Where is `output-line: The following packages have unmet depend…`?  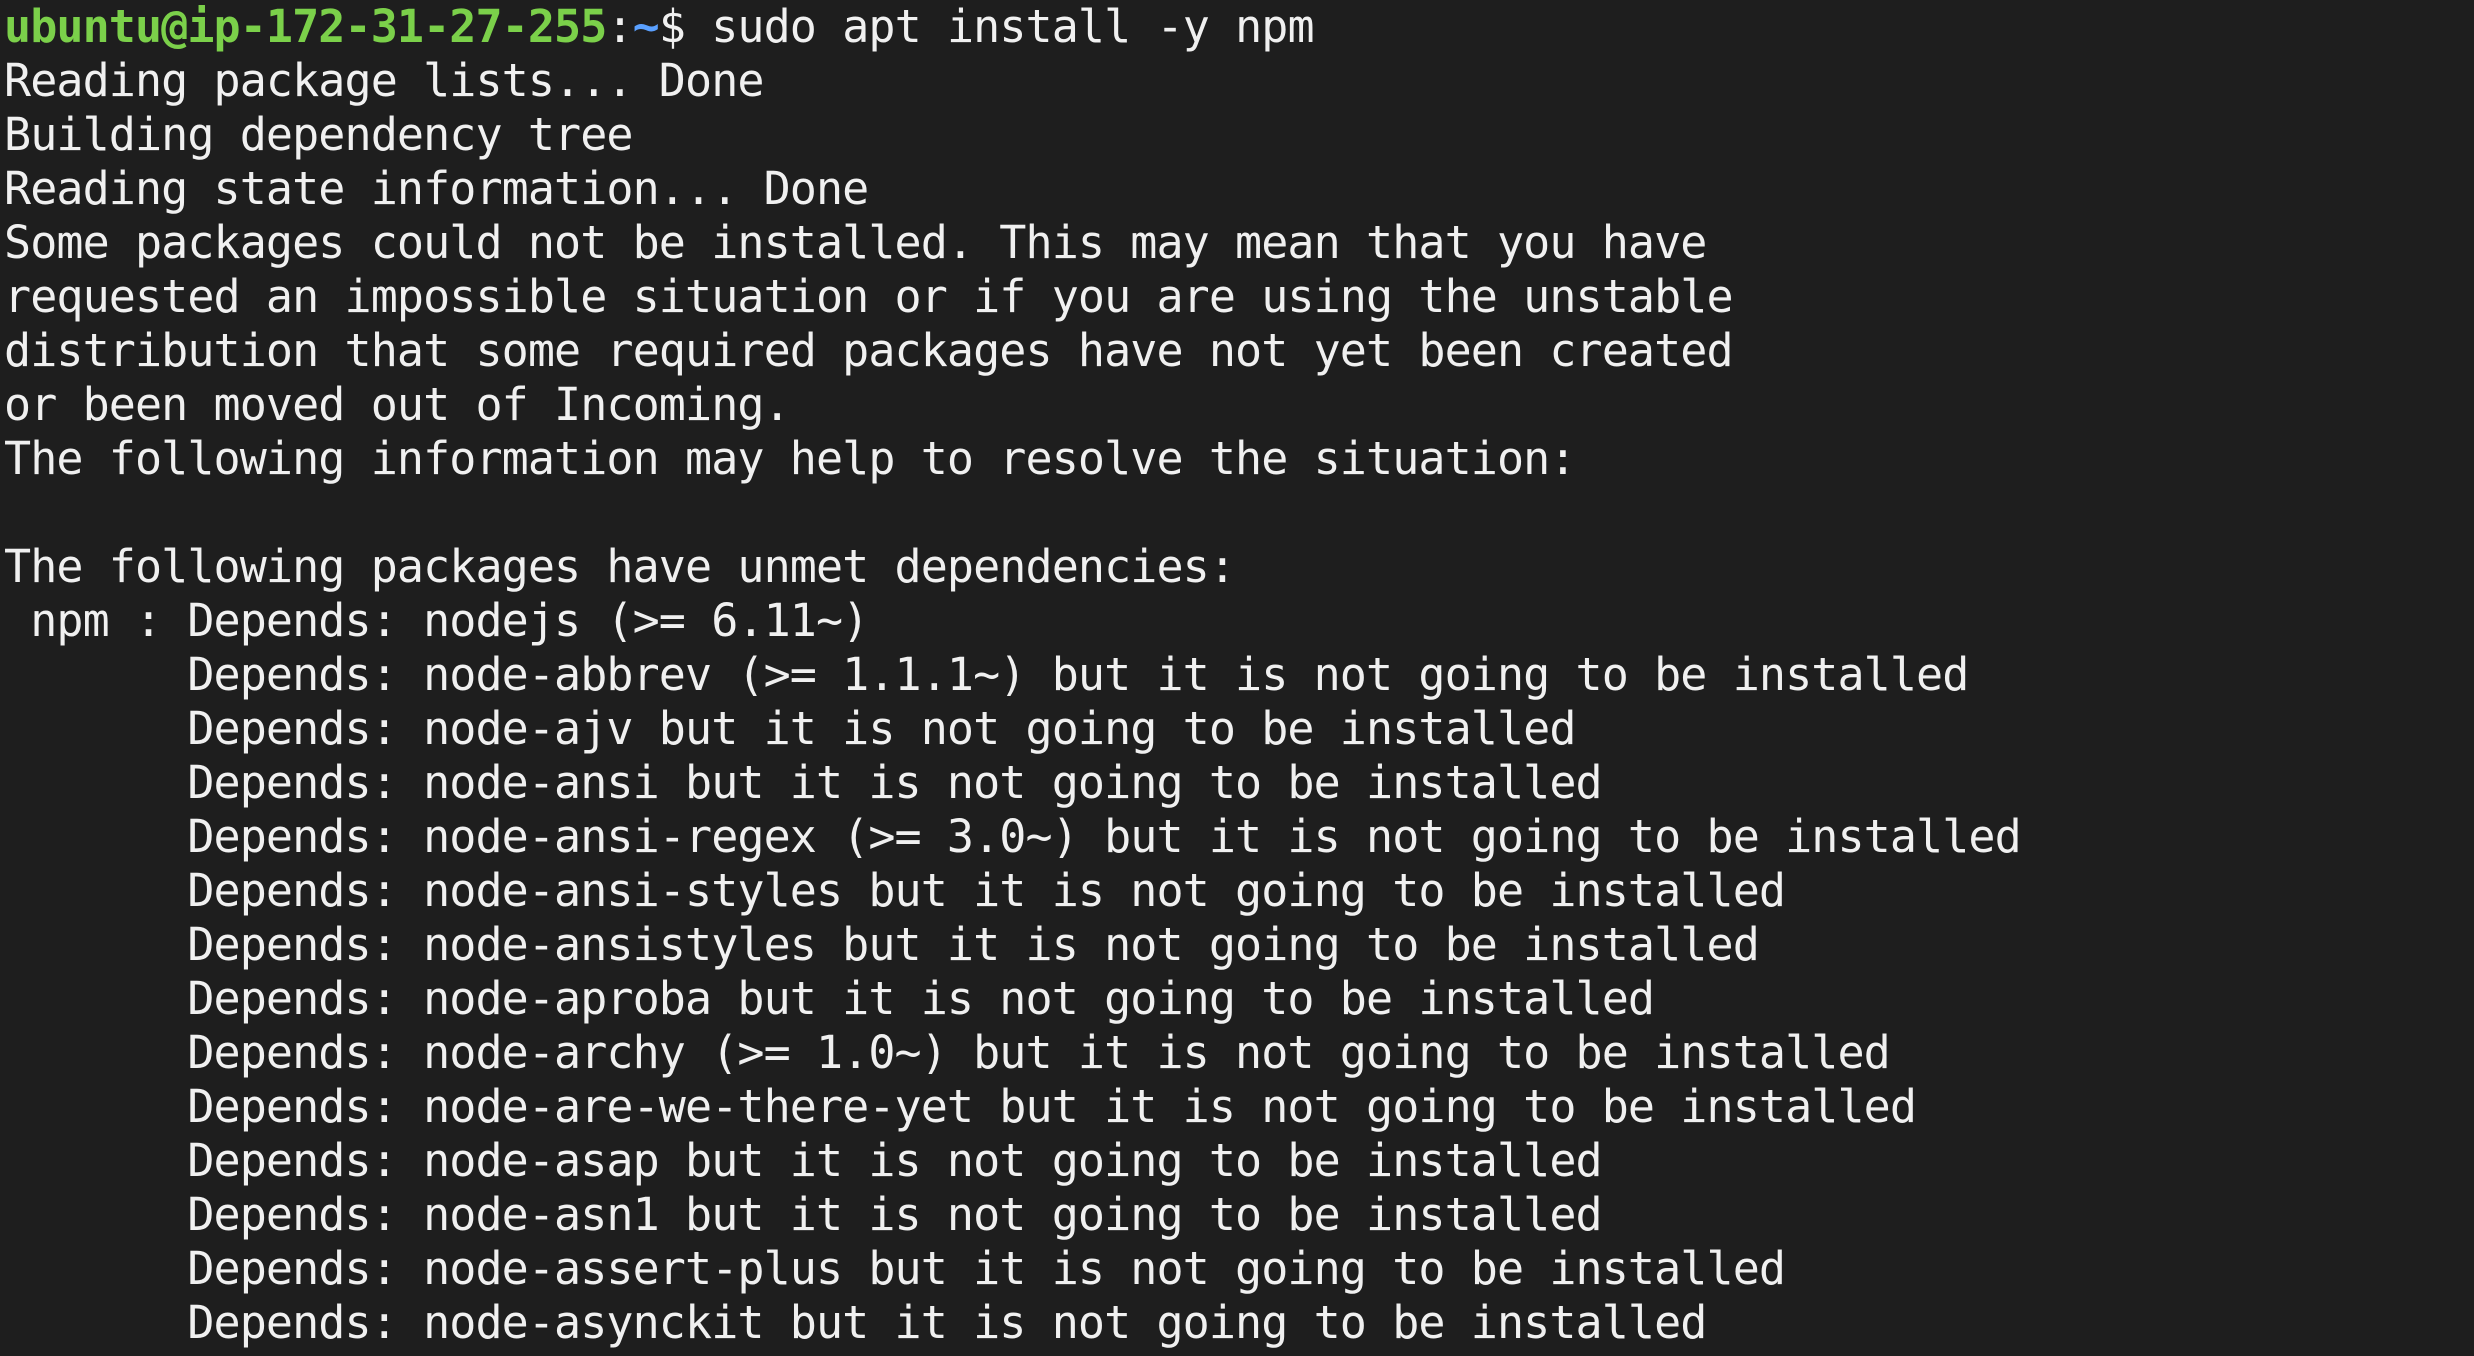 output-line: The following packages have unmet depend… is located at coordinates (620, 566).